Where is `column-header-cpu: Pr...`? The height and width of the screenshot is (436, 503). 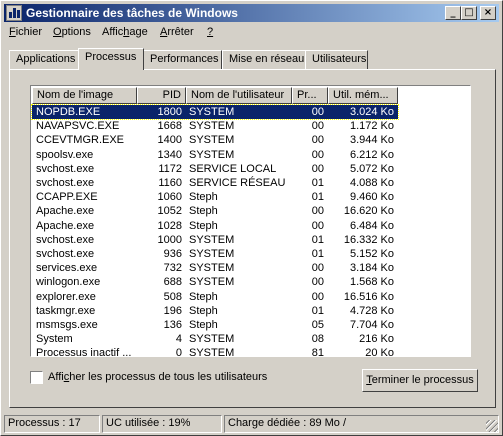 column-header-cpu: Pr... is located at coordinates (310, 95).